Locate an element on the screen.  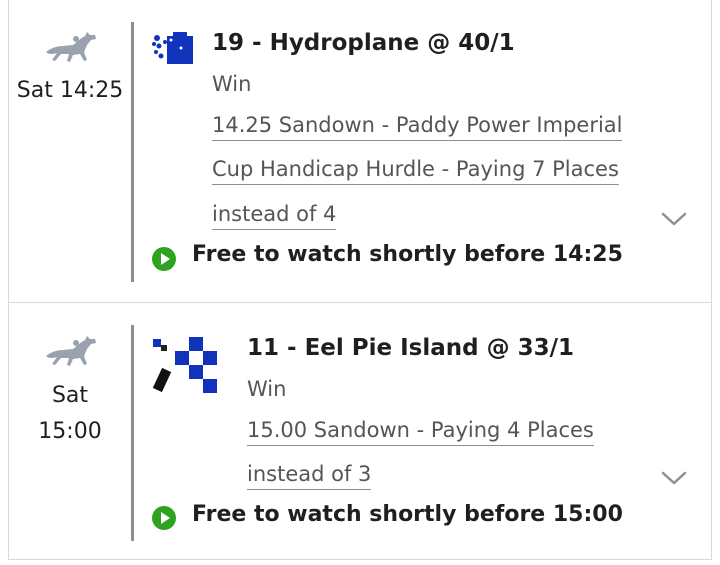
selection-title: 11 - Eel Pie Island @ 33/1 is located at coordinates (410, 348).